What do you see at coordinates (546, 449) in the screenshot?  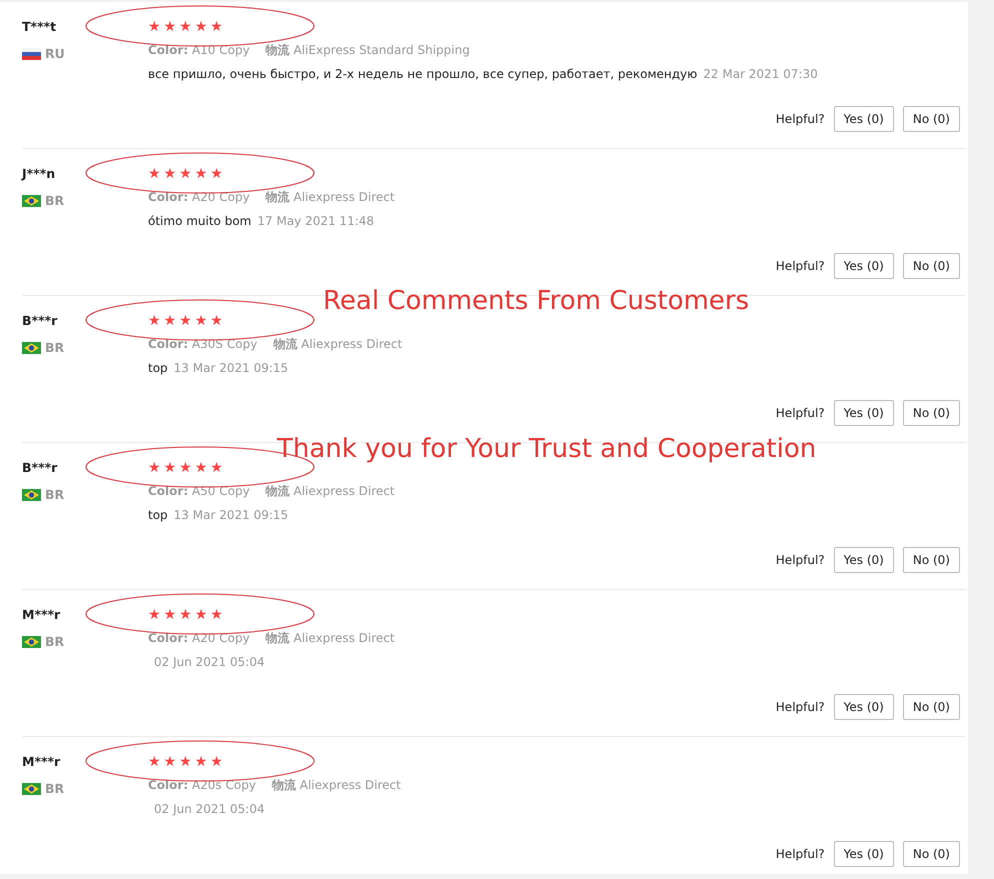 I see `annotation-caption: Thank you for Your Trust and Cooperation` at bounding box center [546, 449].